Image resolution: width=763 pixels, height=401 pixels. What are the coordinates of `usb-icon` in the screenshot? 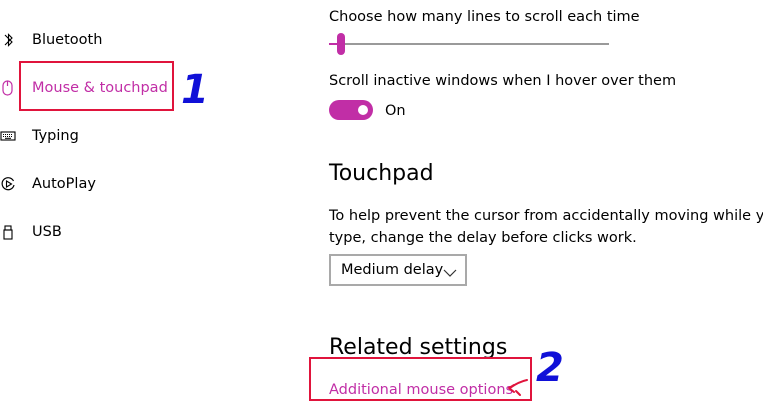 It's located at (9, 232).